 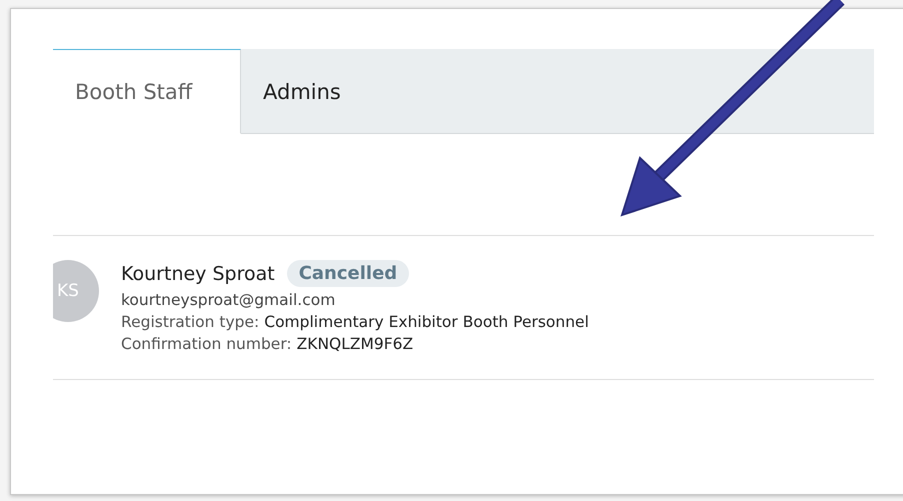 I want to click on status-badge: Cancelled, so click(x=348, y=273).